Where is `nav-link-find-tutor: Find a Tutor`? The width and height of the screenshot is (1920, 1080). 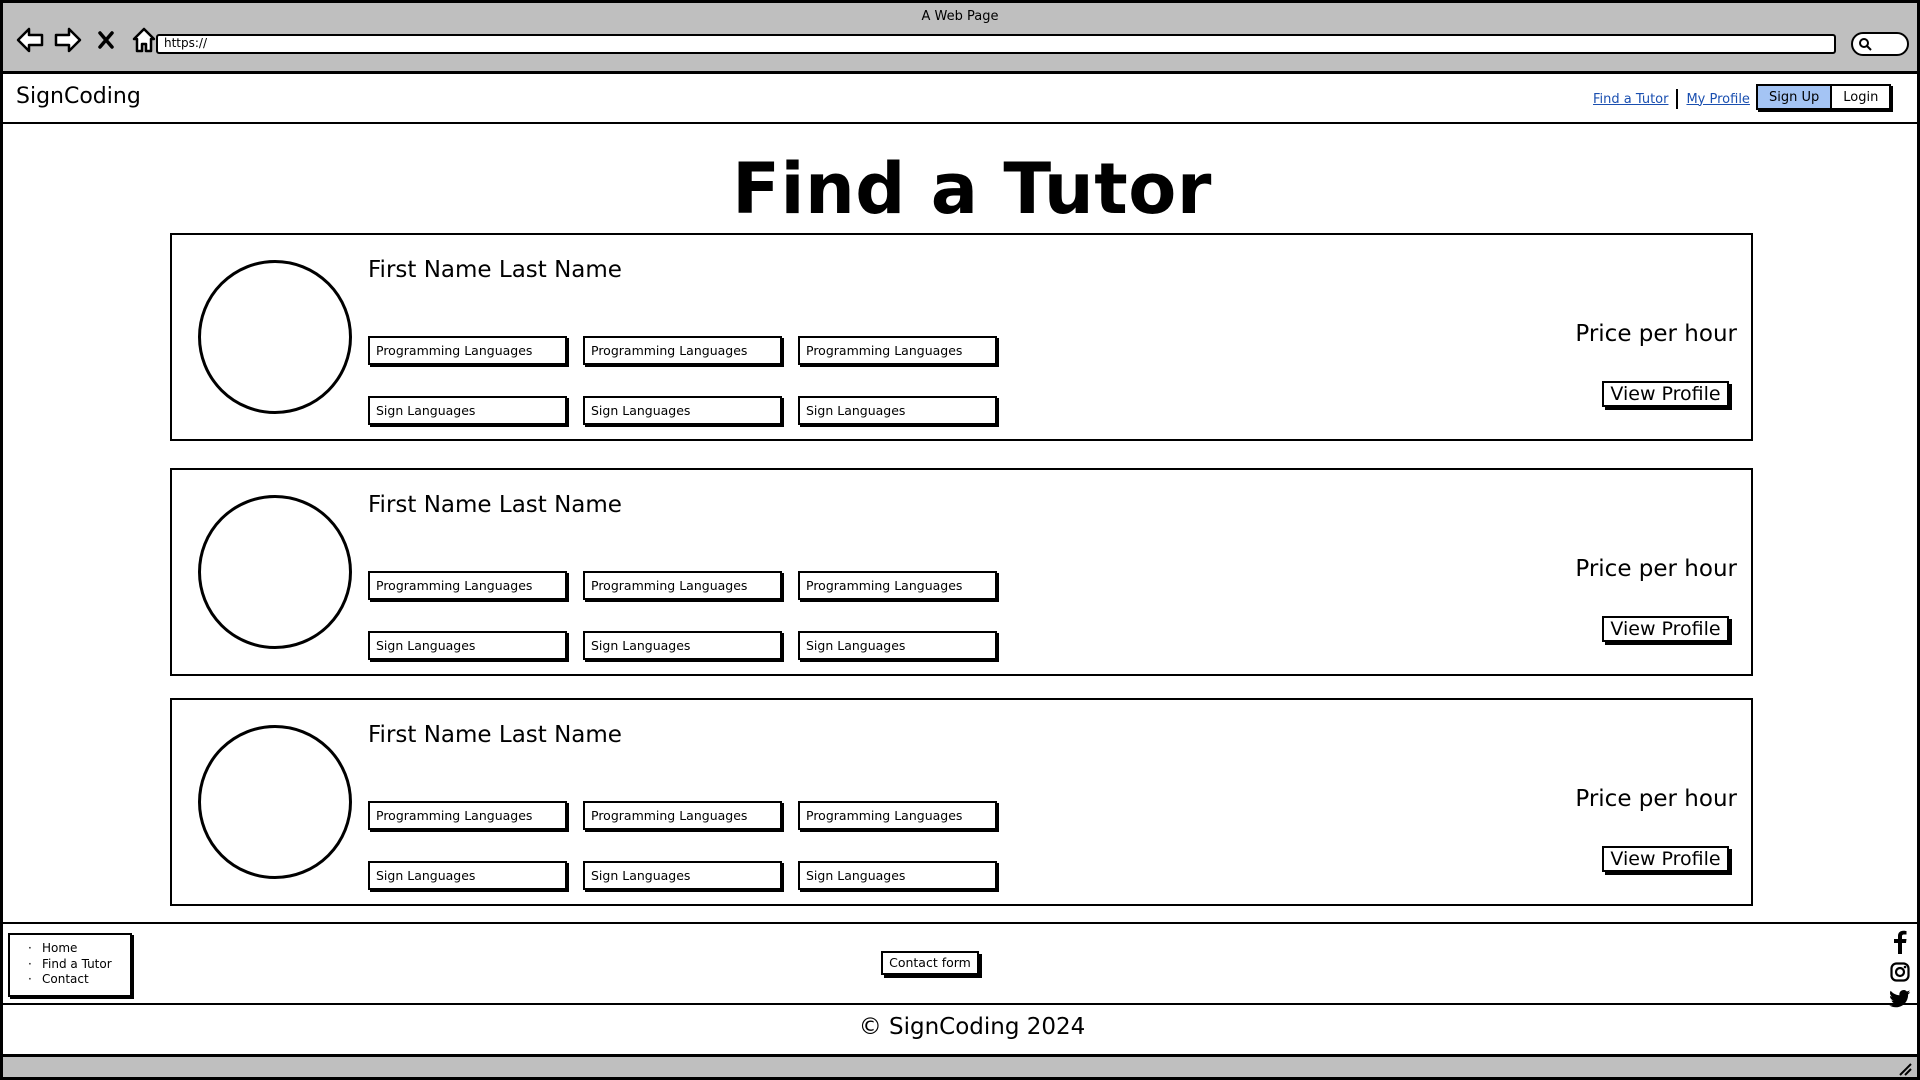 nav-link-find-tutor: Find a Tutor is located at coordinates (1630, 99).